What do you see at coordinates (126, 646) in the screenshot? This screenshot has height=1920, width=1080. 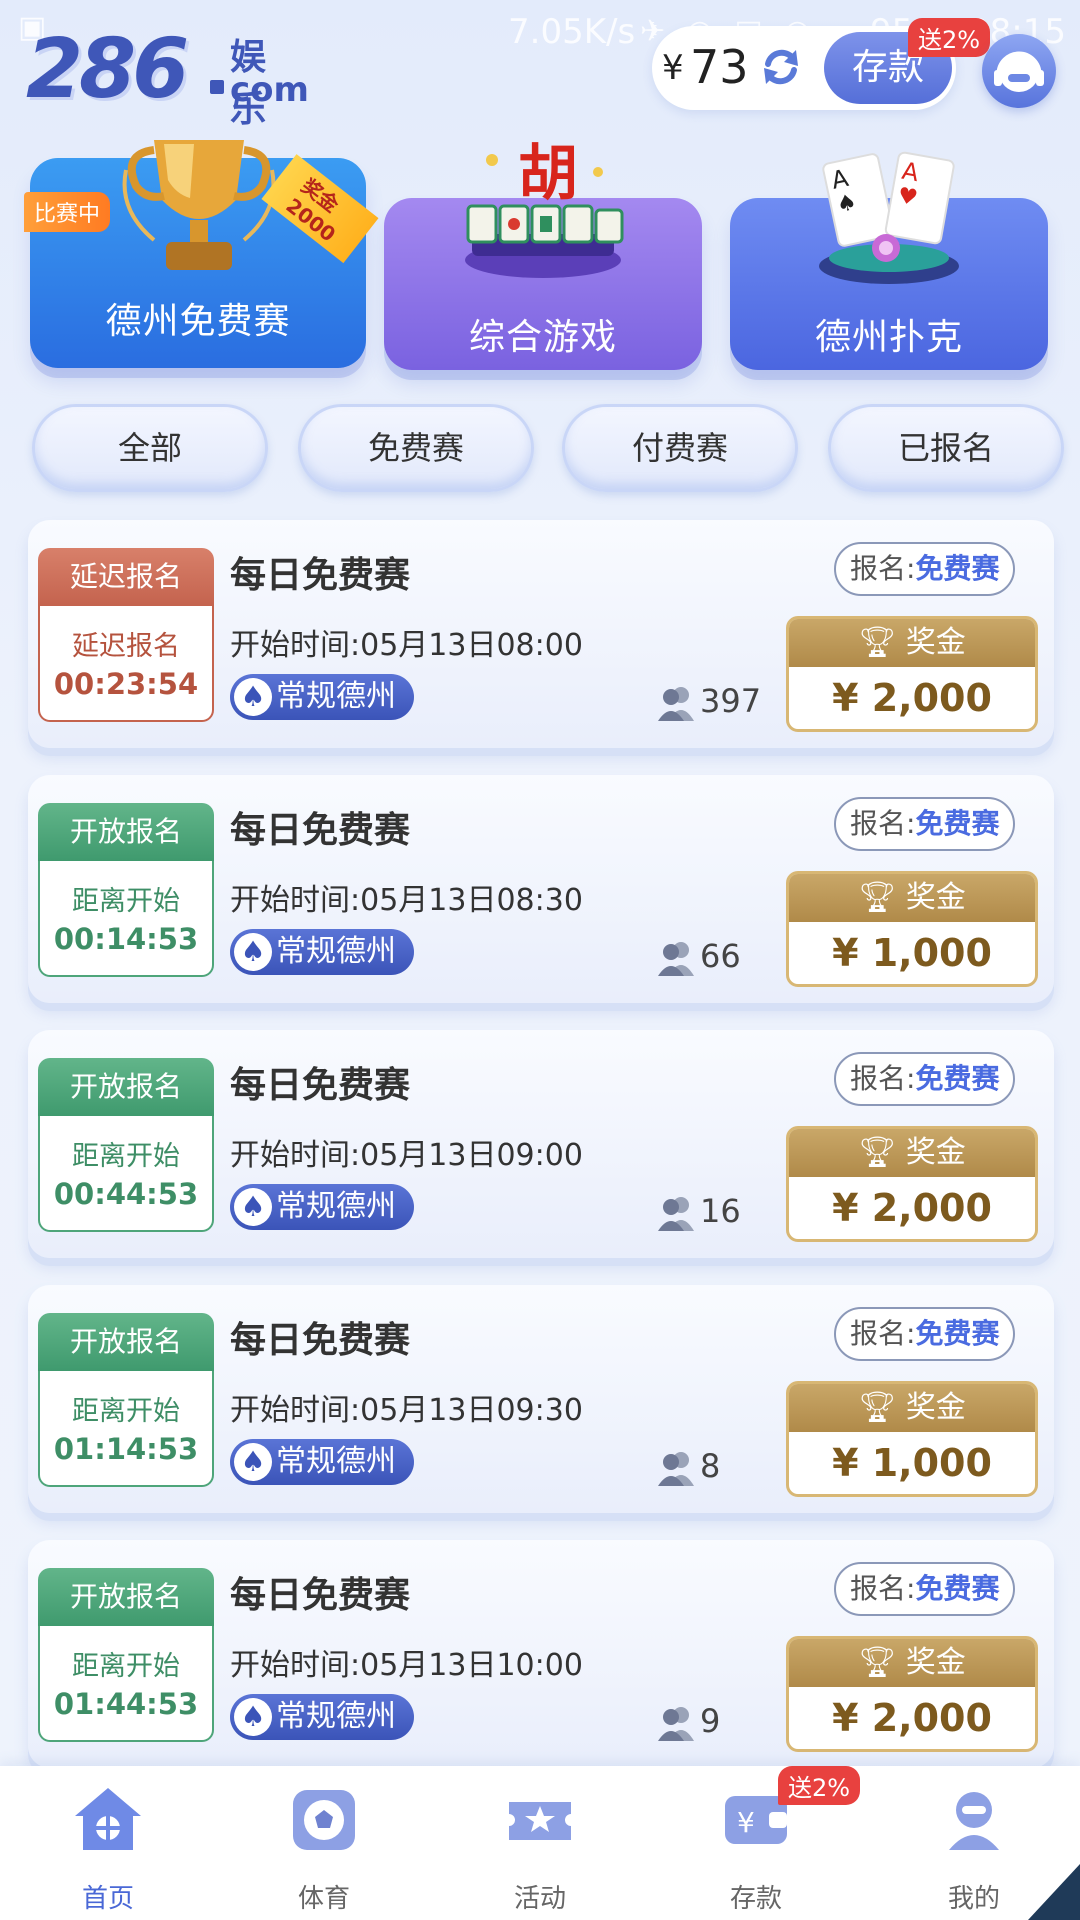 I see `countdown-label: 延迟报名` at bounding box center [126, 646].